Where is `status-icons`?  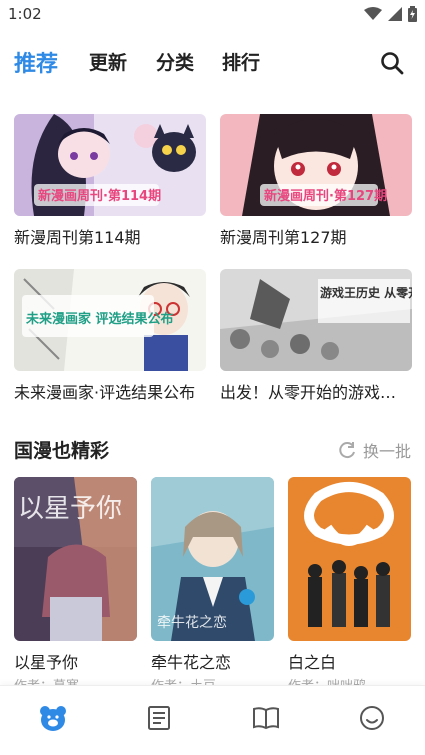
status-icons is located at coordinates (390, 14).